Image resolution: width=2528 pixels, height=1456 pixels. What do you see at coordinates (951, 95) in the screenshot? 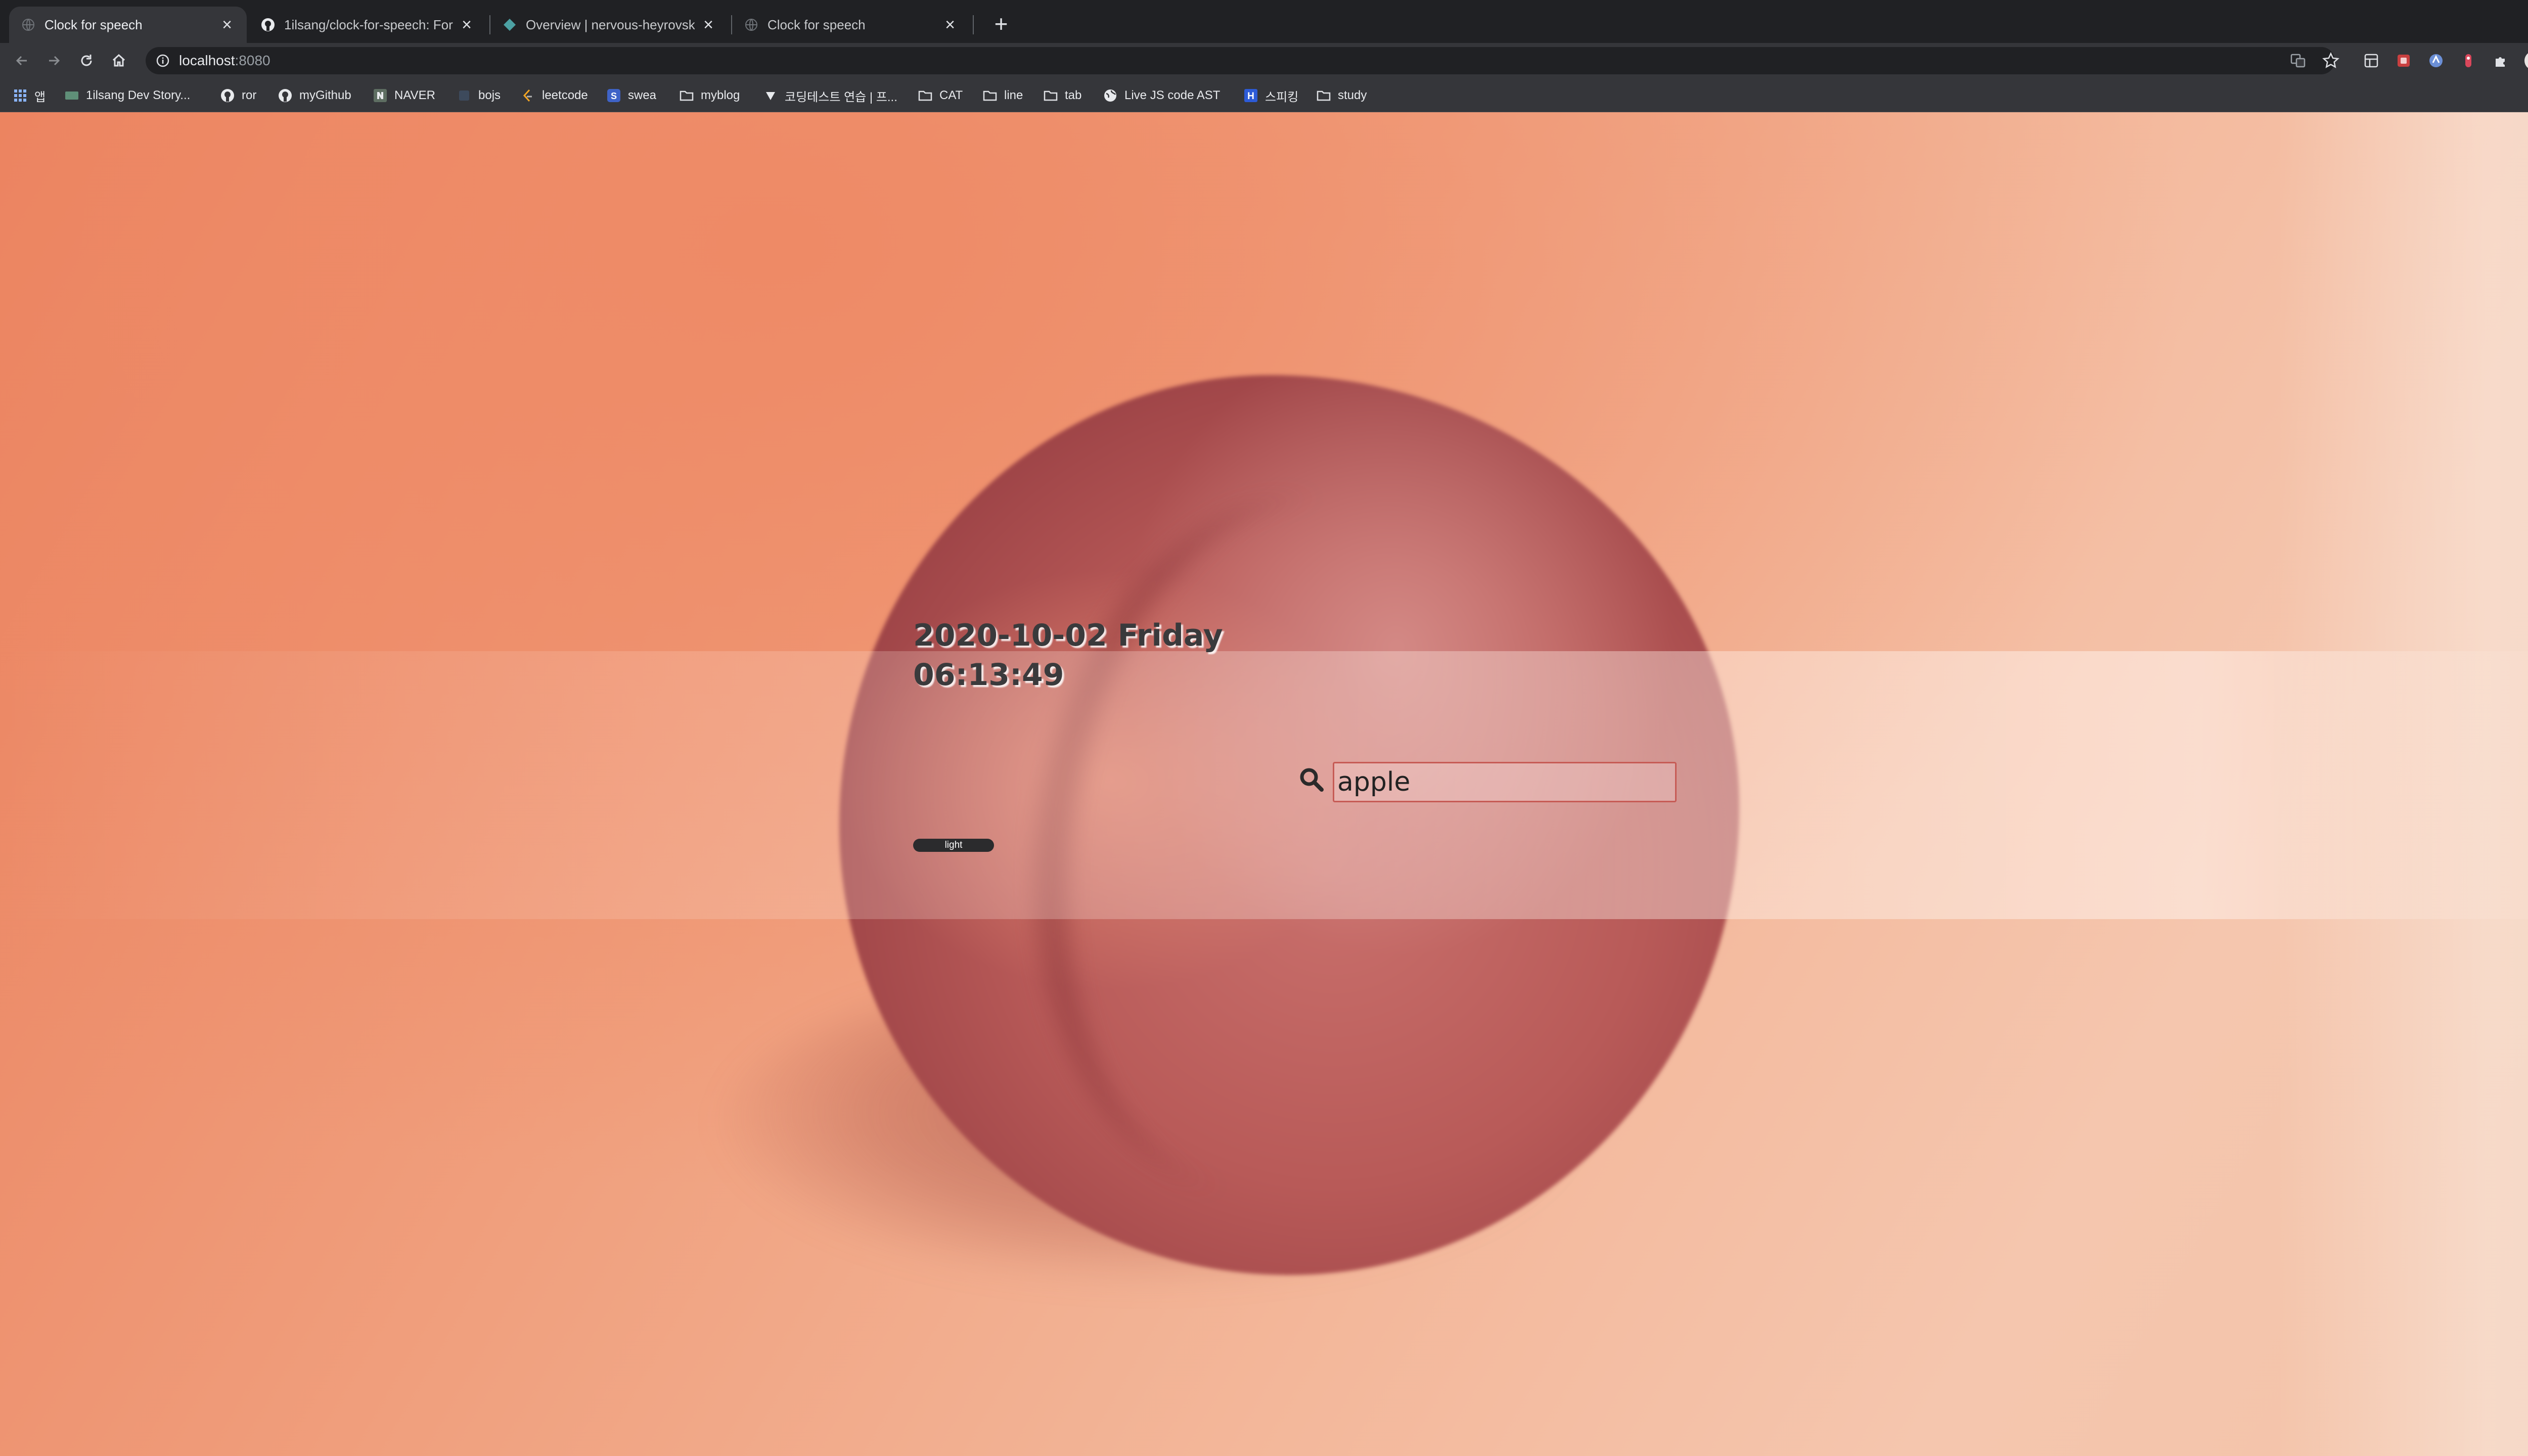
I see `bookmark-label: CAT` at bounding box center [951, 95].